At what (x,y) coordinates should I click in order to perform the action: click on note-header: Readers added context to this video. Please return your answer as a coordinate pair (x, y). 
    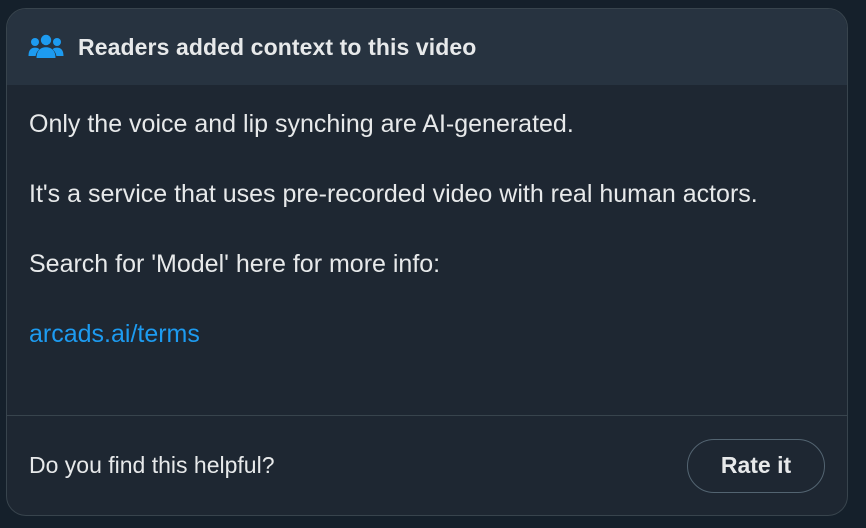
    Looking at the image, I should click on (427, 47).